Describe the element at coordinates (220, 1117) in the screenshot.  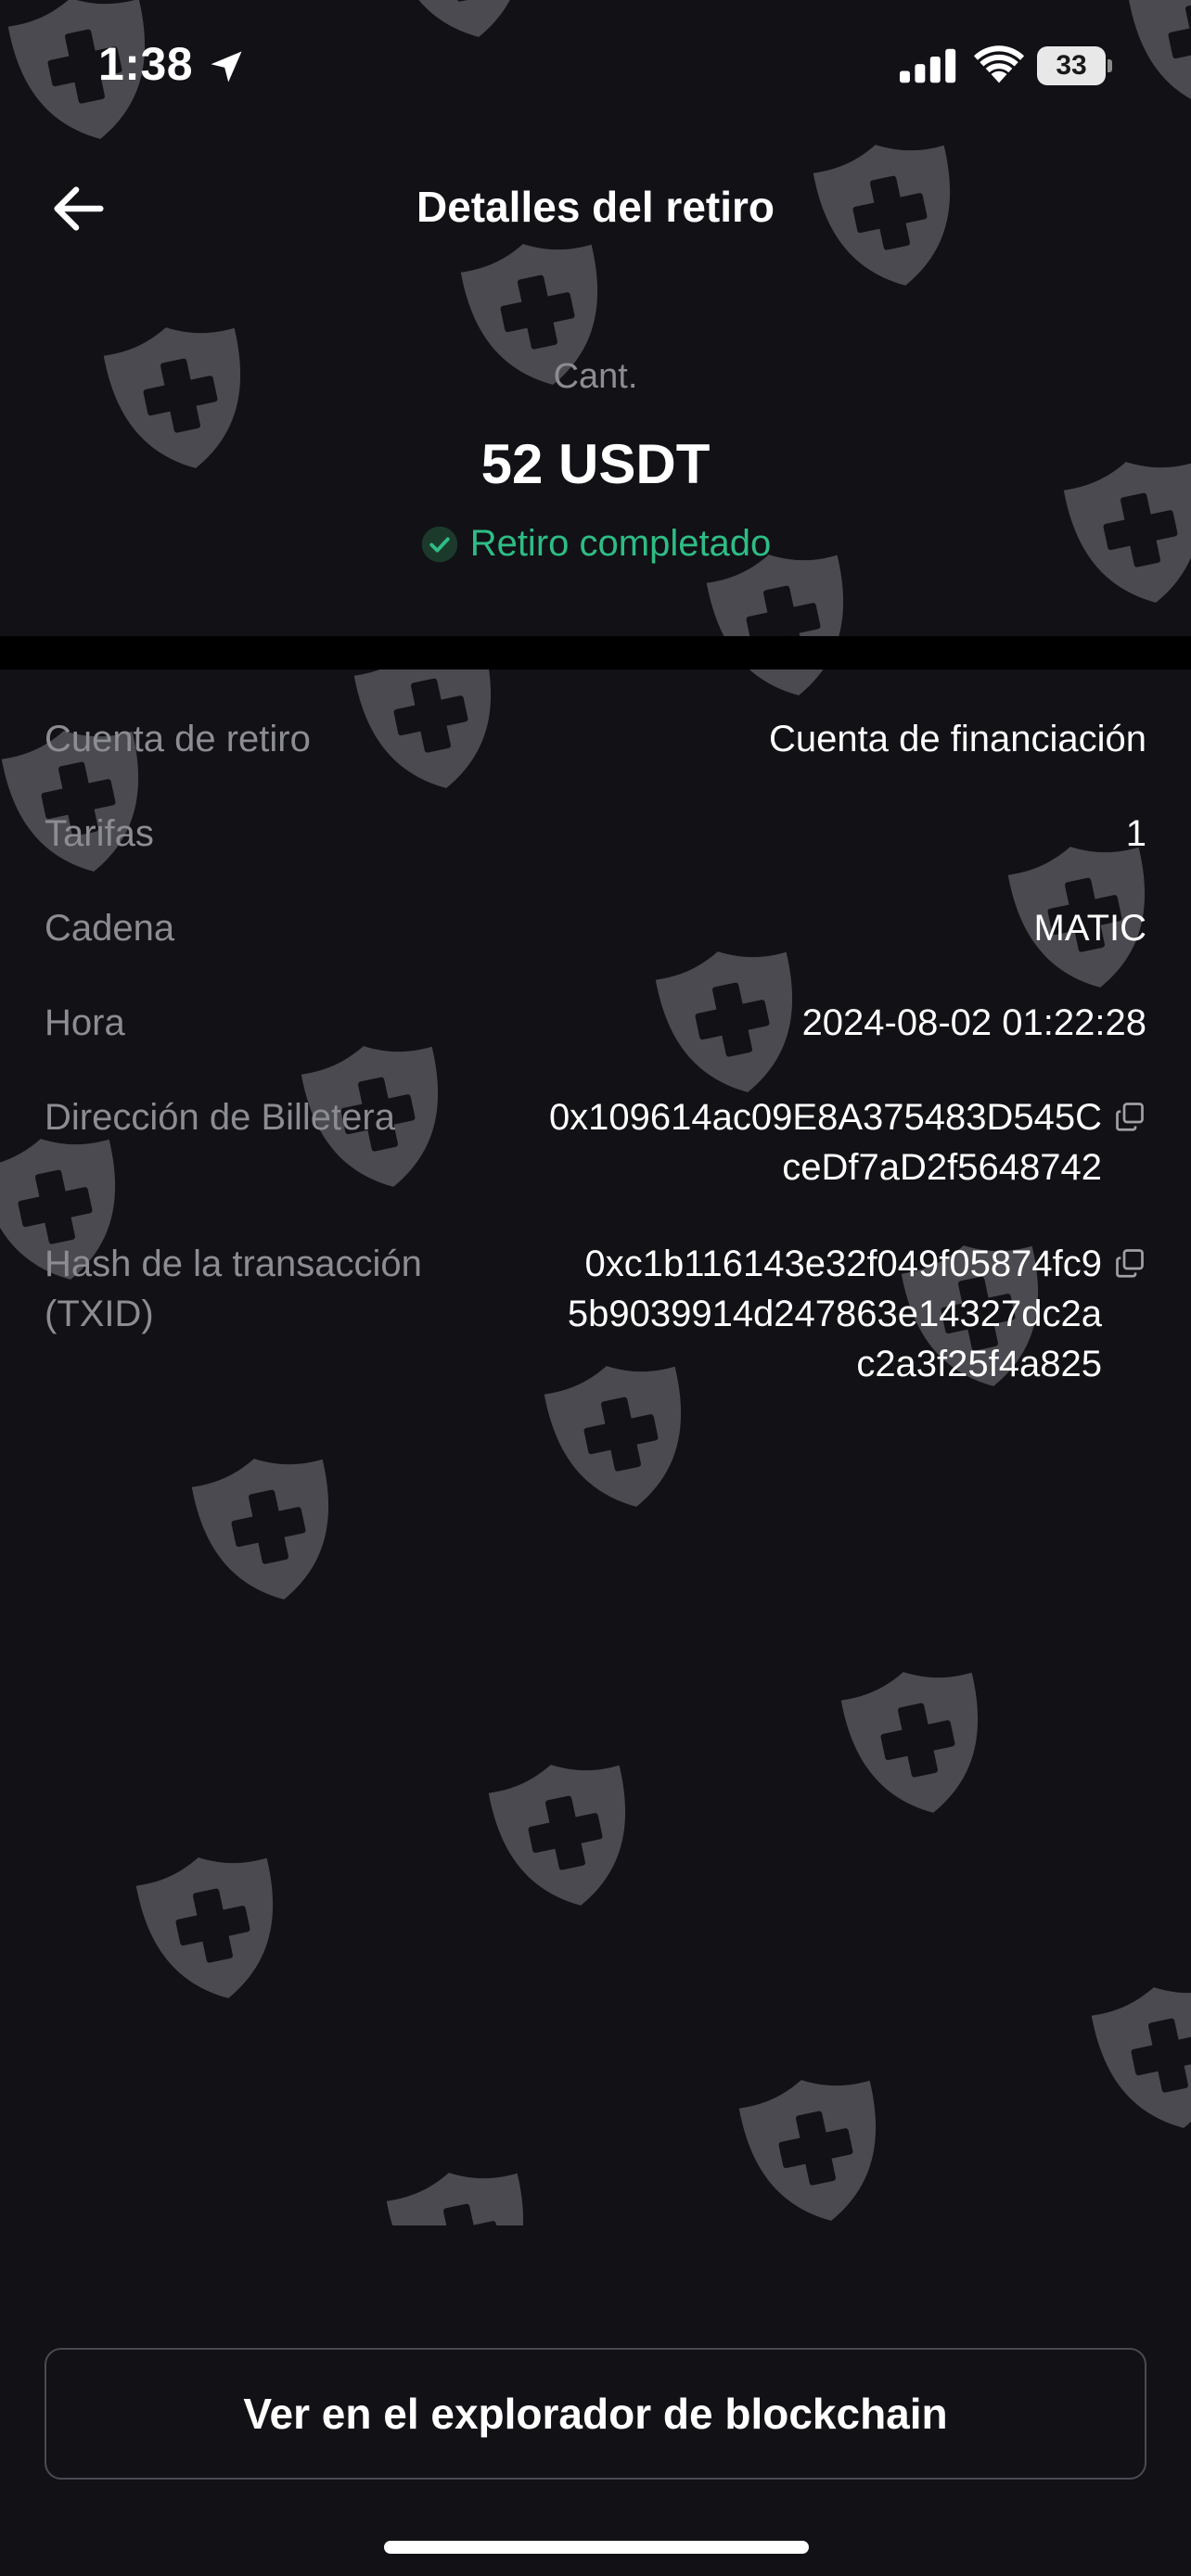
I see `detail-label-wallet: Dirección de Billetera` at that location.